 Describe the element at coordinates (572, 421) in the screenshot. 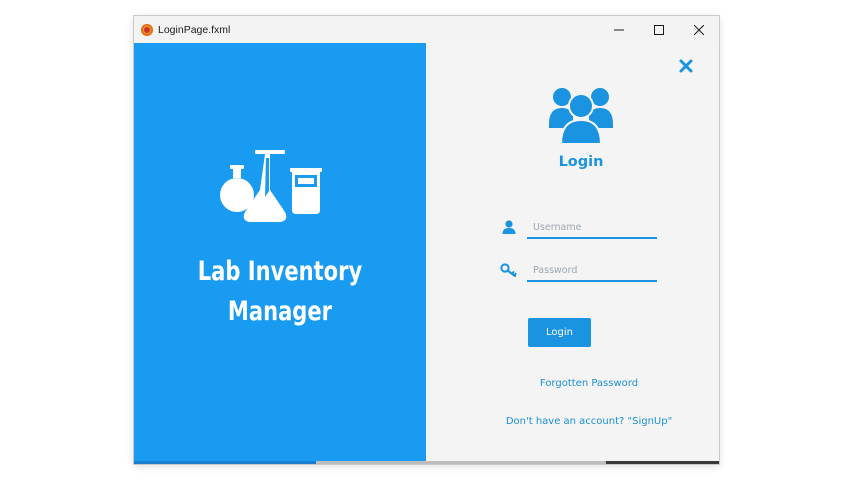

I see `signup-link: Don't have an account? "SignUp"` at that location.